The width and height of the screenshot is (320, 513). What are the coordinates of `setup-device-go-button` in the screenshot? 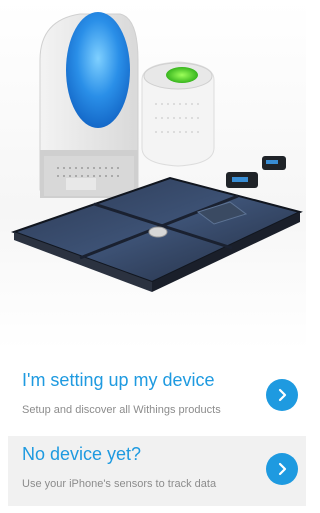 It's located at (282, 395).